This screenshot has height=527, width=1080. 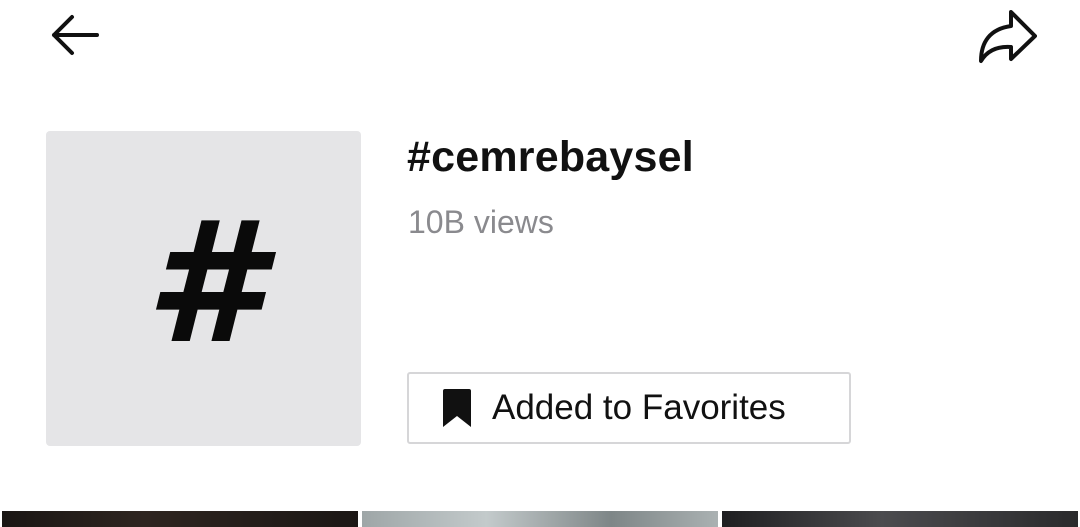 What do you see at coordinates (457, 408) in the screenshot?
I see `bookmark-icon` at bounding box center [457, 408].